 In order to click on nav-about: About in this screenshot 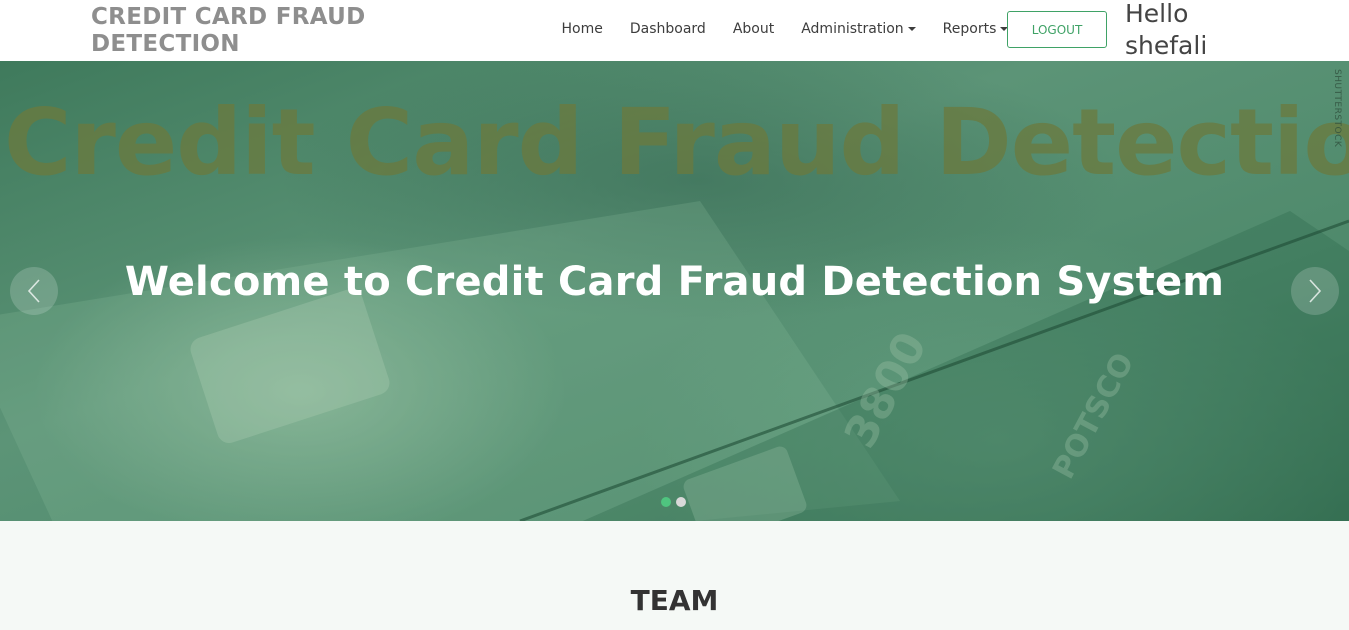, I will do `click(753, 29)`.